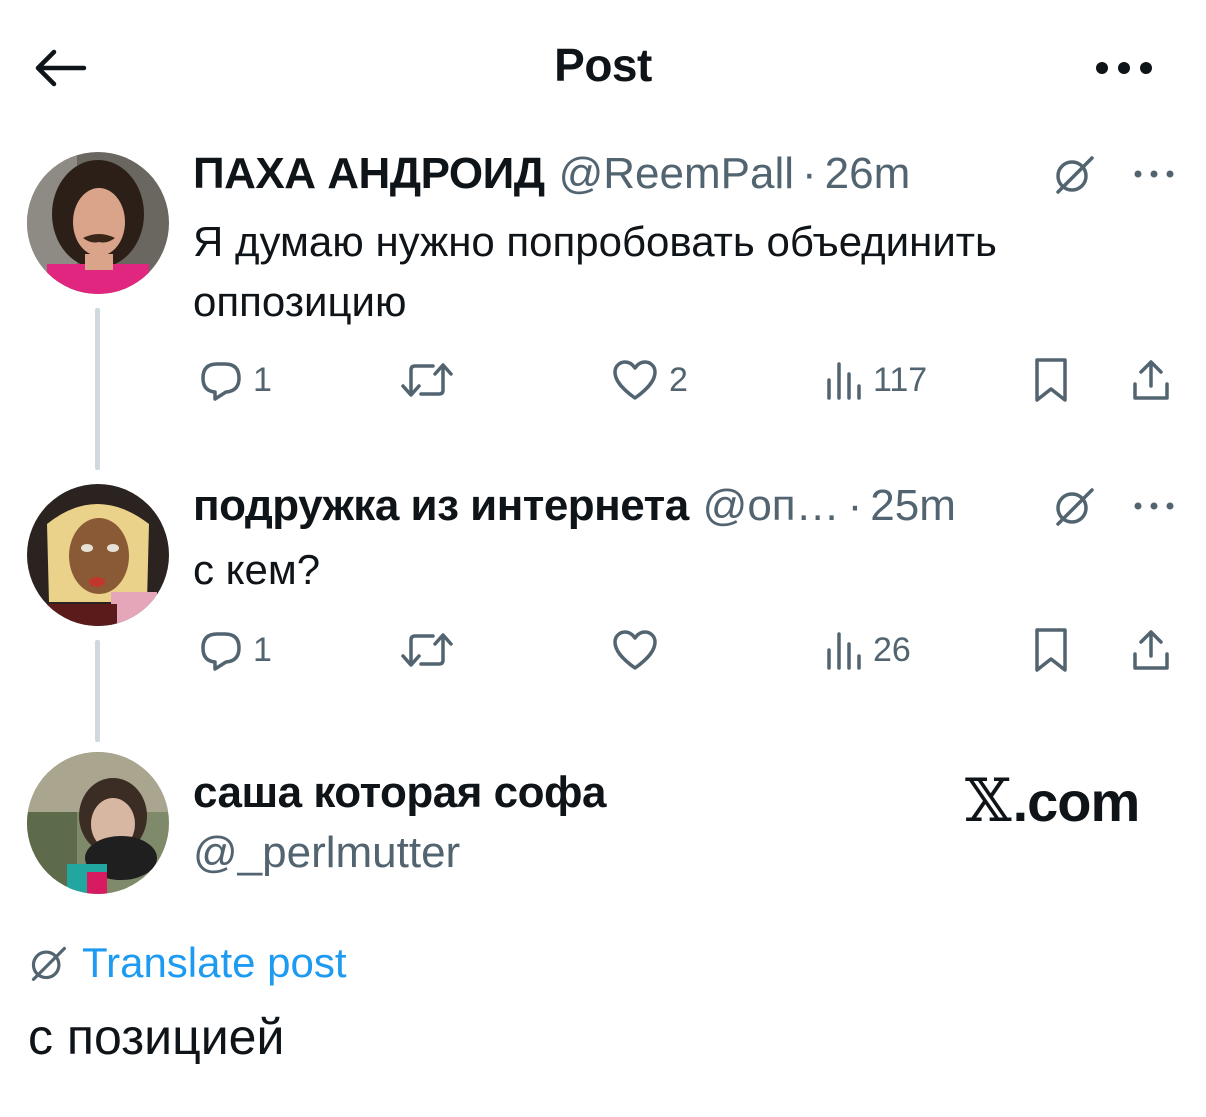  Describe the element at coordinates (1076, 801) in the screenshot. I see `watermark-suffix: .com` at that location.